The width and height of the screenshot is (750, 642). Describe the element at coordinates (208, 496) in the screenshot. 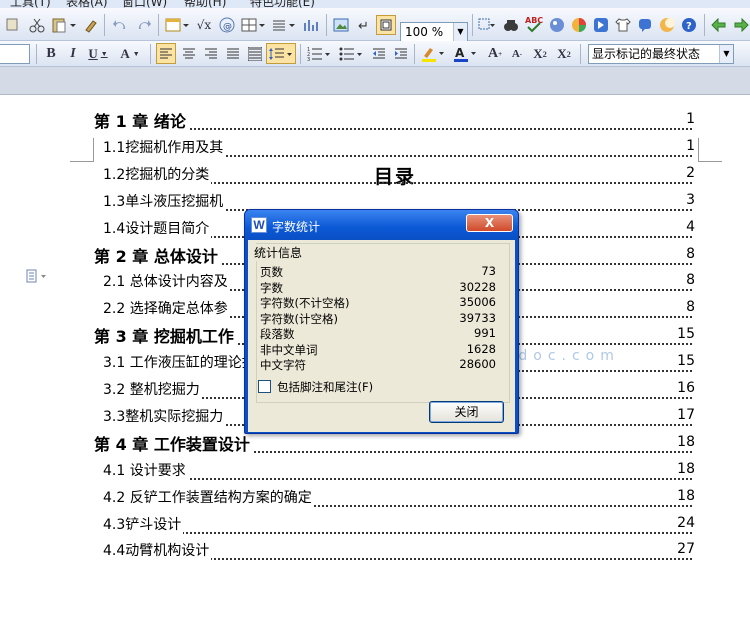

I see `toc-entry-text: 4.2 反铲工作装置结构方案的确定` at that location.